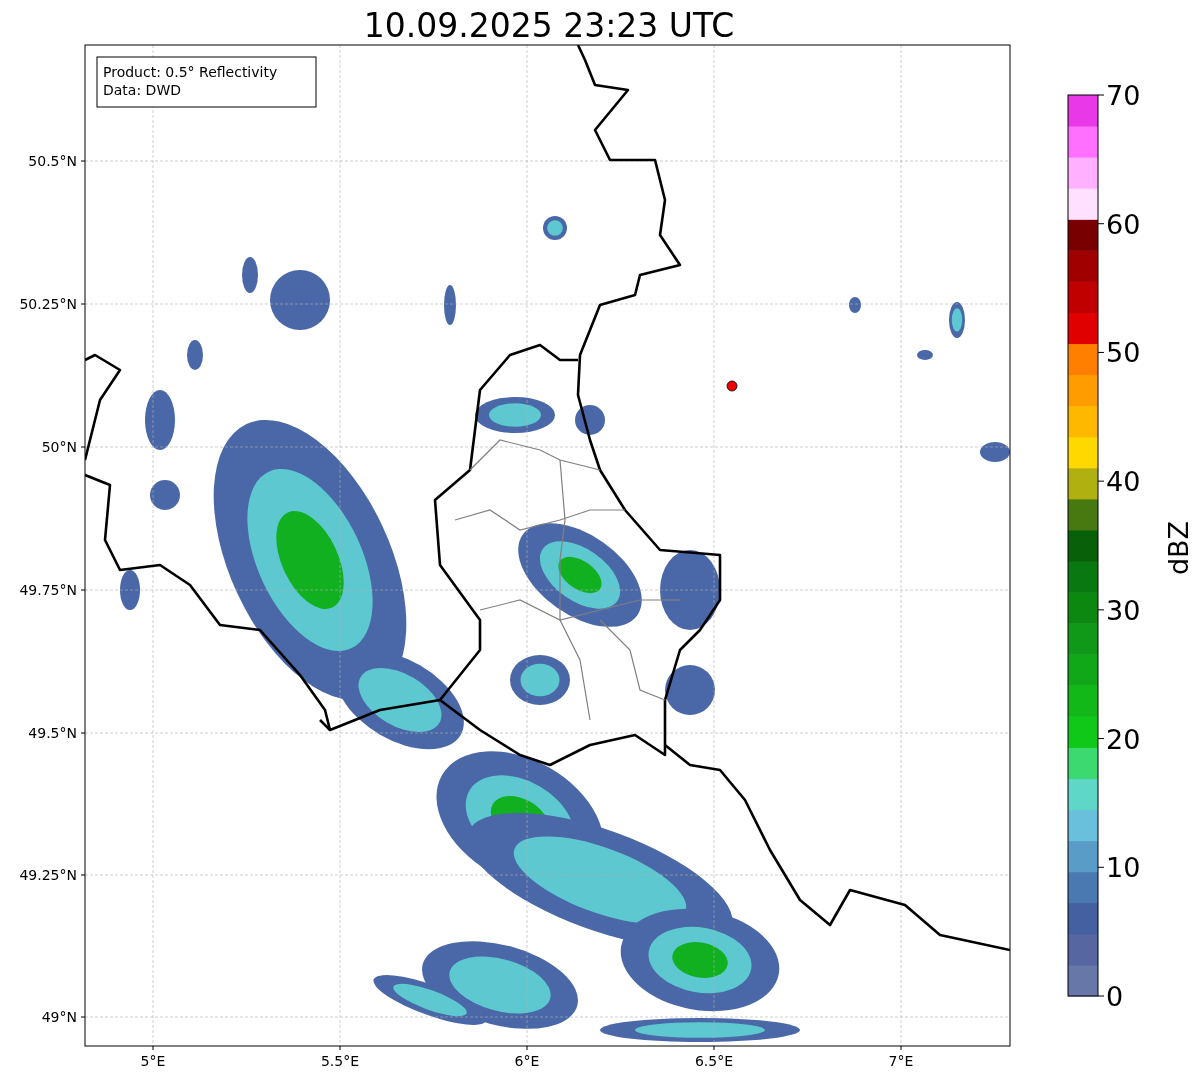 This screenshot has width=1202, height=1081. Describe the element at coordinates (1178, 548) in the screenshot. I see `colorbar-label: dBZ` at that location.